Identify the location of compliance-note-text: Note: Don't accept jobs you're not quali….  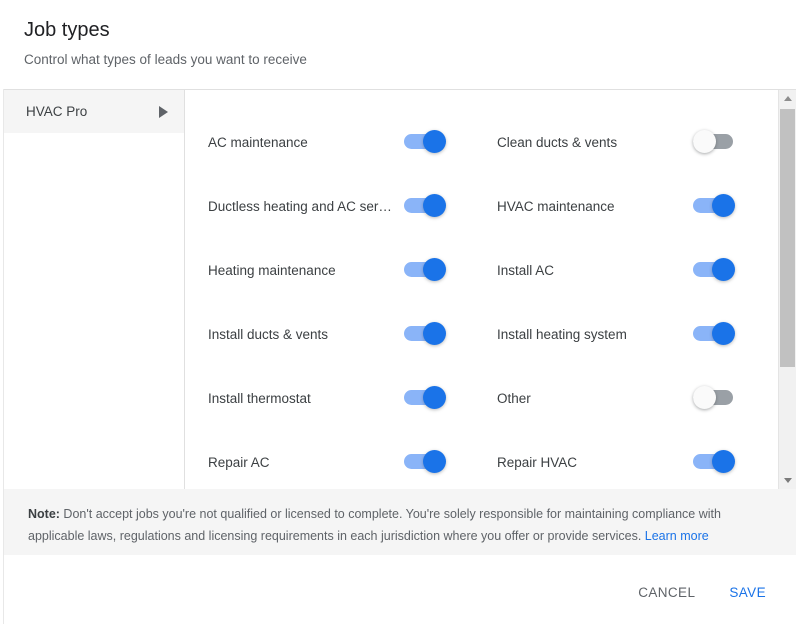
(400, 525).